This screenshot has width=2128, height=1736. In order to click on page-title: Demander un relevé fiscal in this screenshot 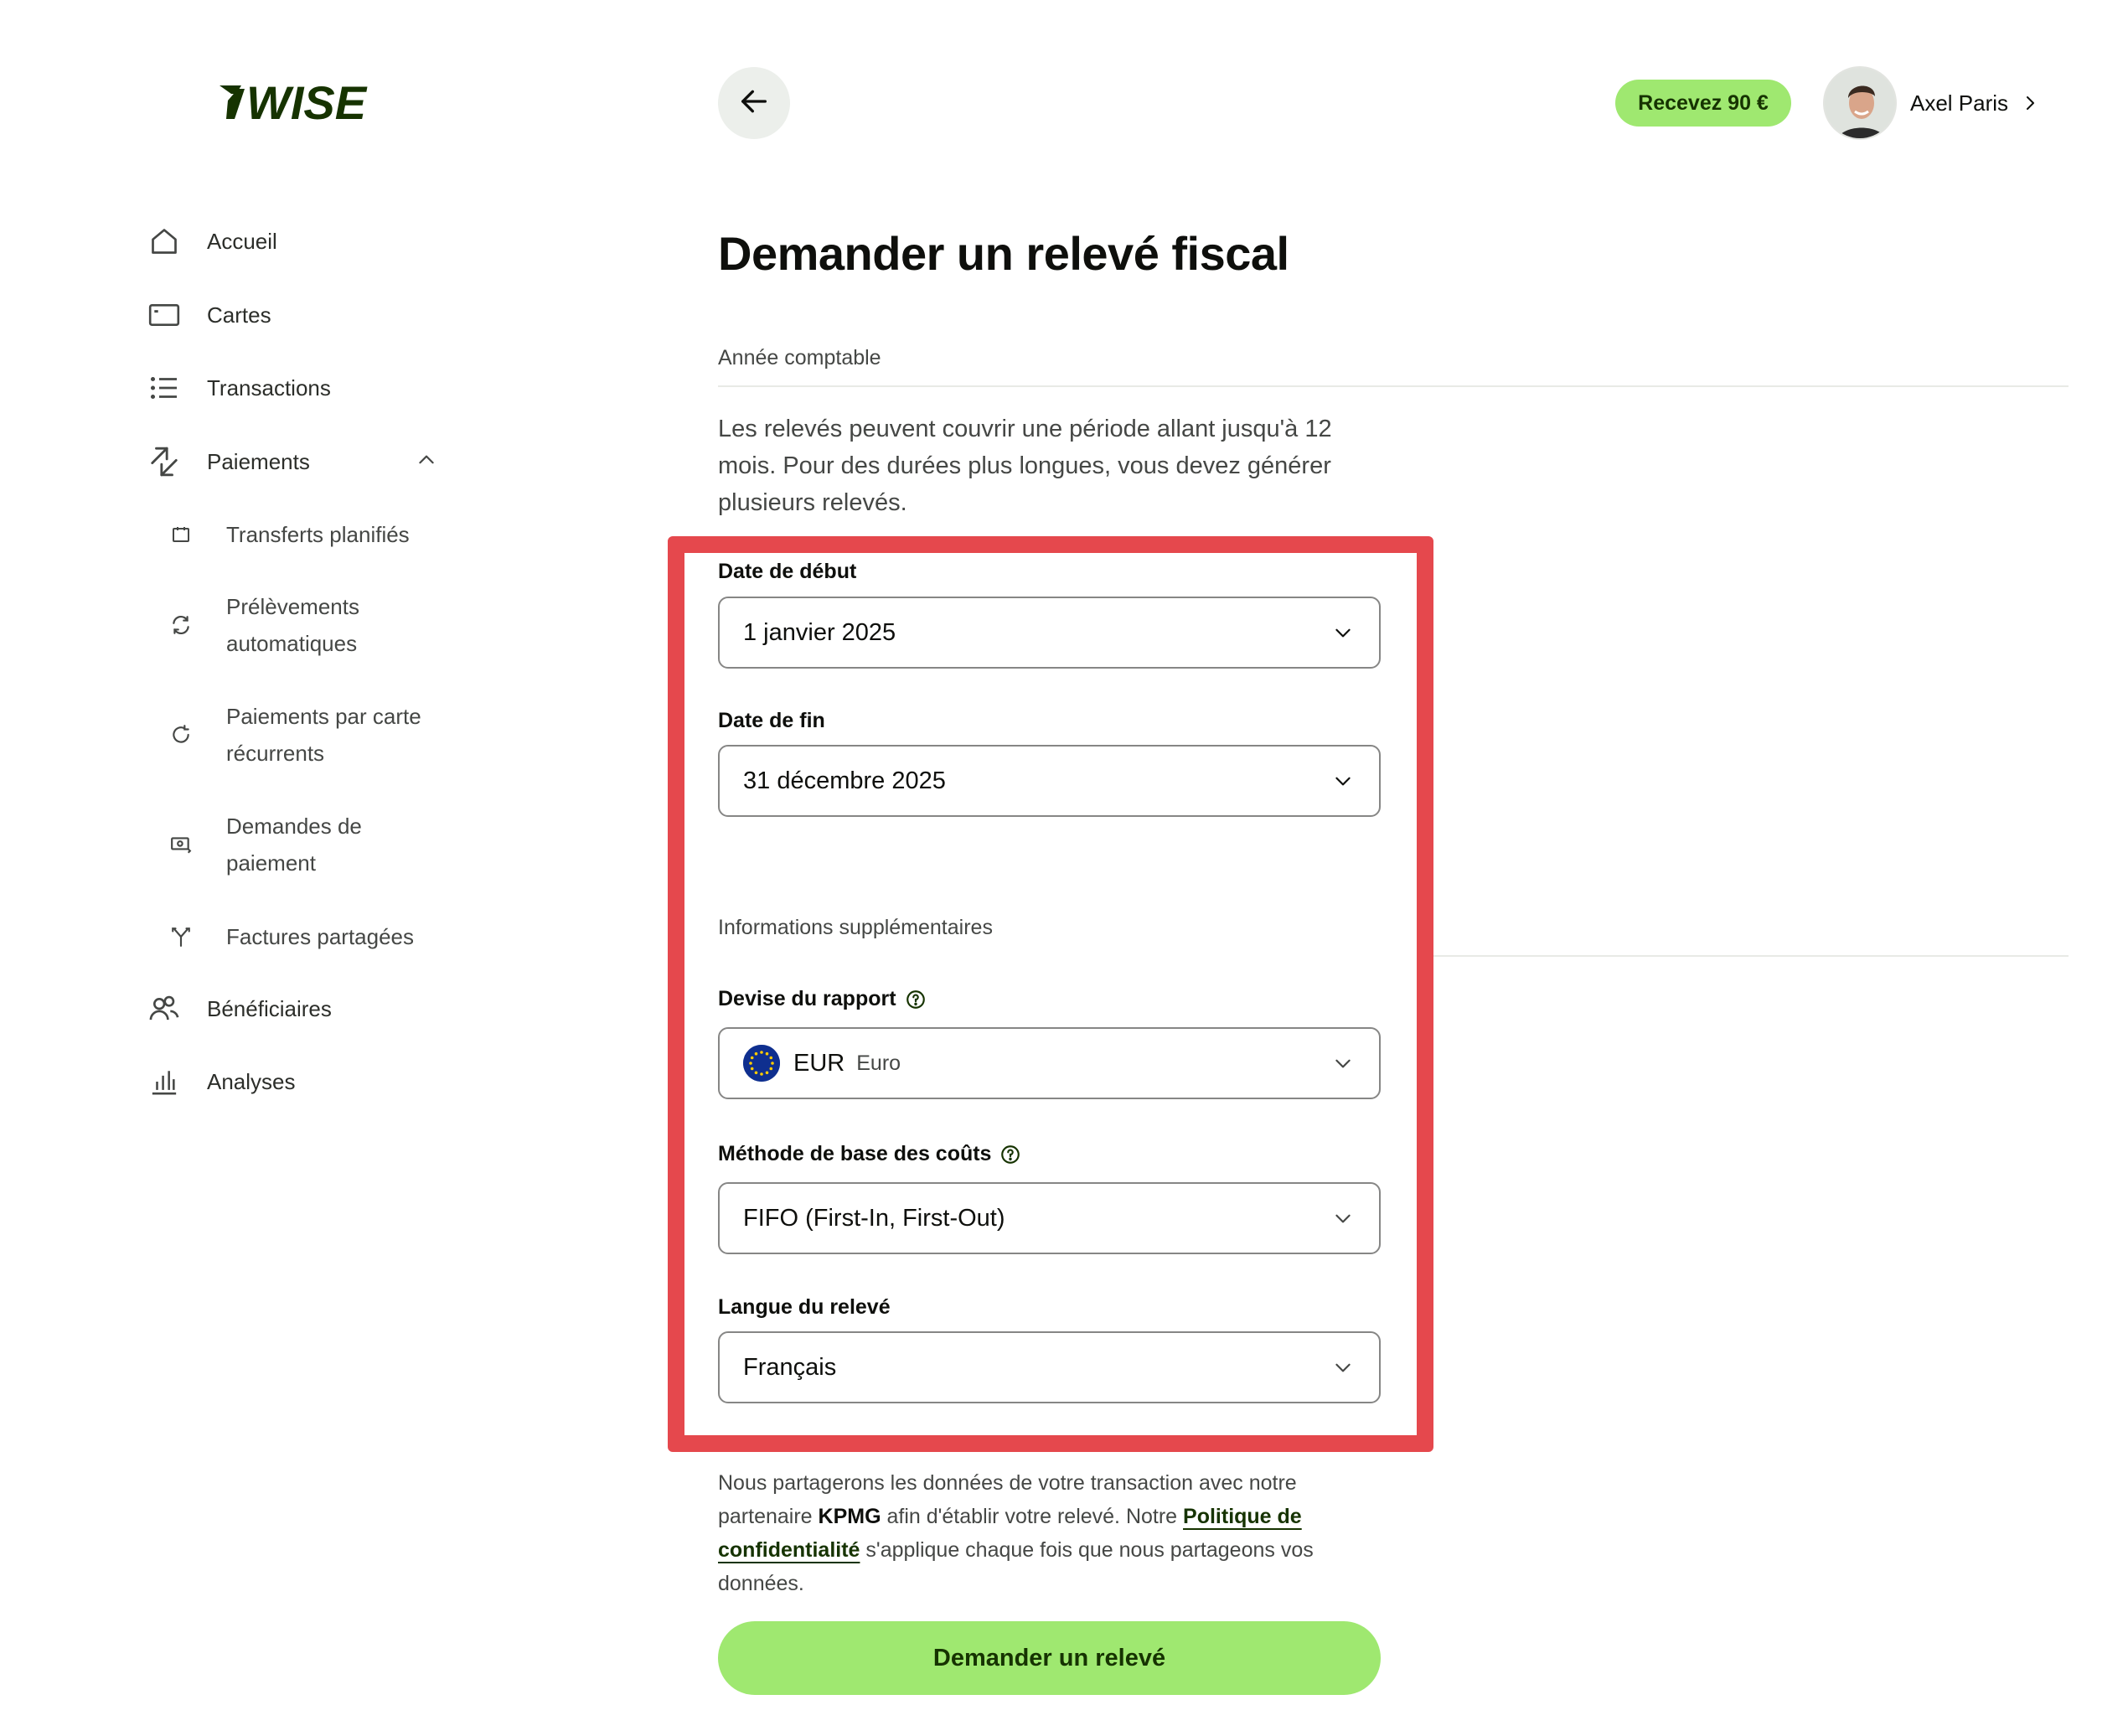, I will do `click(1003, 253)`.